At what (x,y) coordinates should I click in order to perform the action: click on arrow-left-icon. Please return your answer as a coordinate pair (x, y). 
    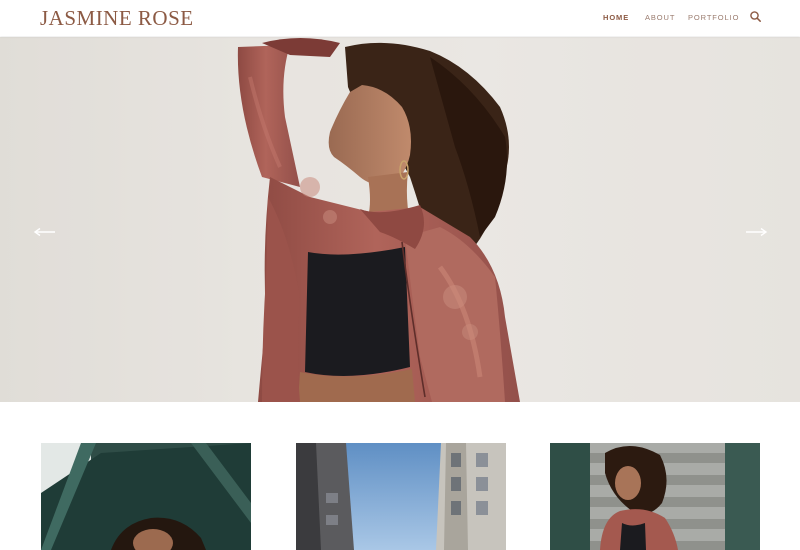
    Looking at the image, I should click on (45, 232).